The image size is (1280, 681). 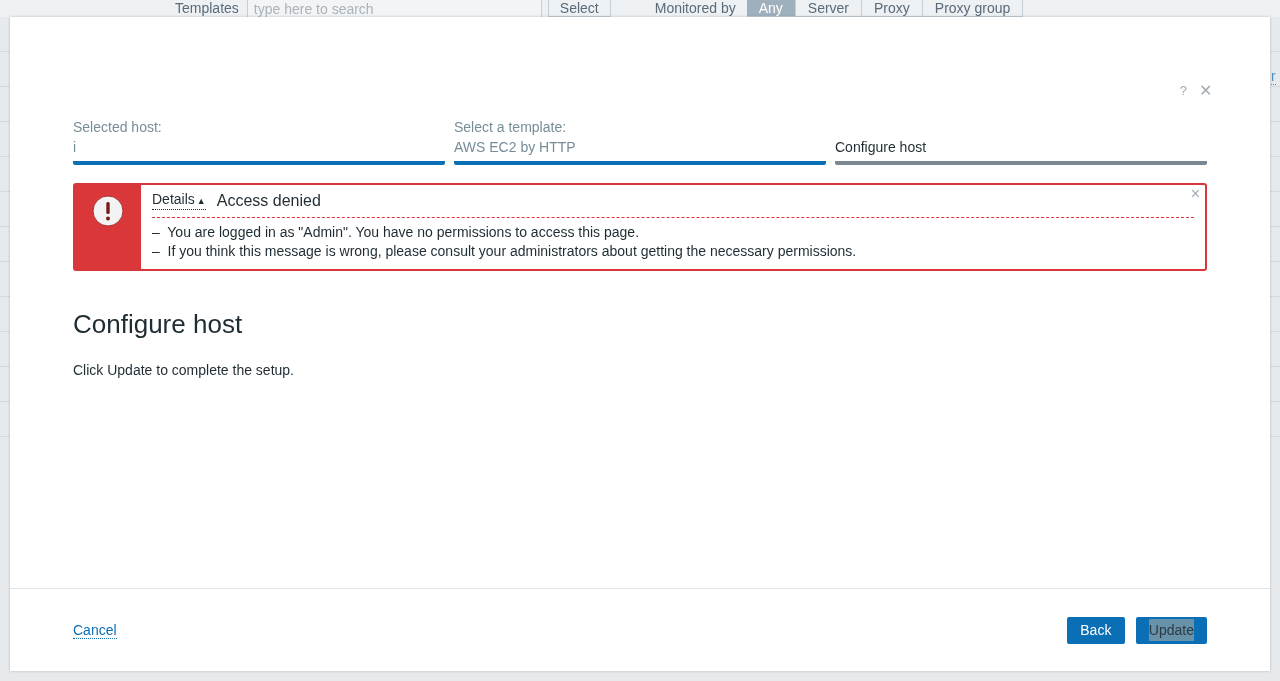 What do you see at coordinates (259, 141) in the screenshot?
I see `wizard-step: Selected host: i` at bounding box center [259, 141].